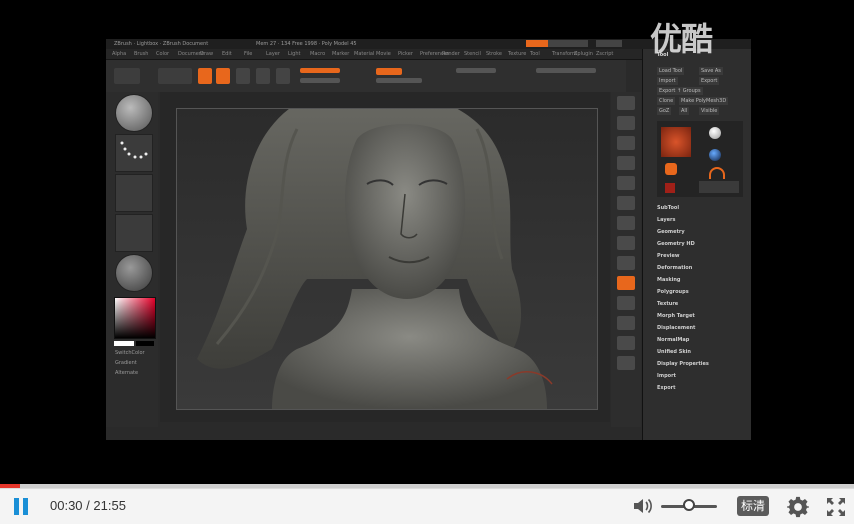  What do you see at coordinates (700, 159) in the screenshot?
I see `tool-thumbnails` at bounding box center [700, 159].